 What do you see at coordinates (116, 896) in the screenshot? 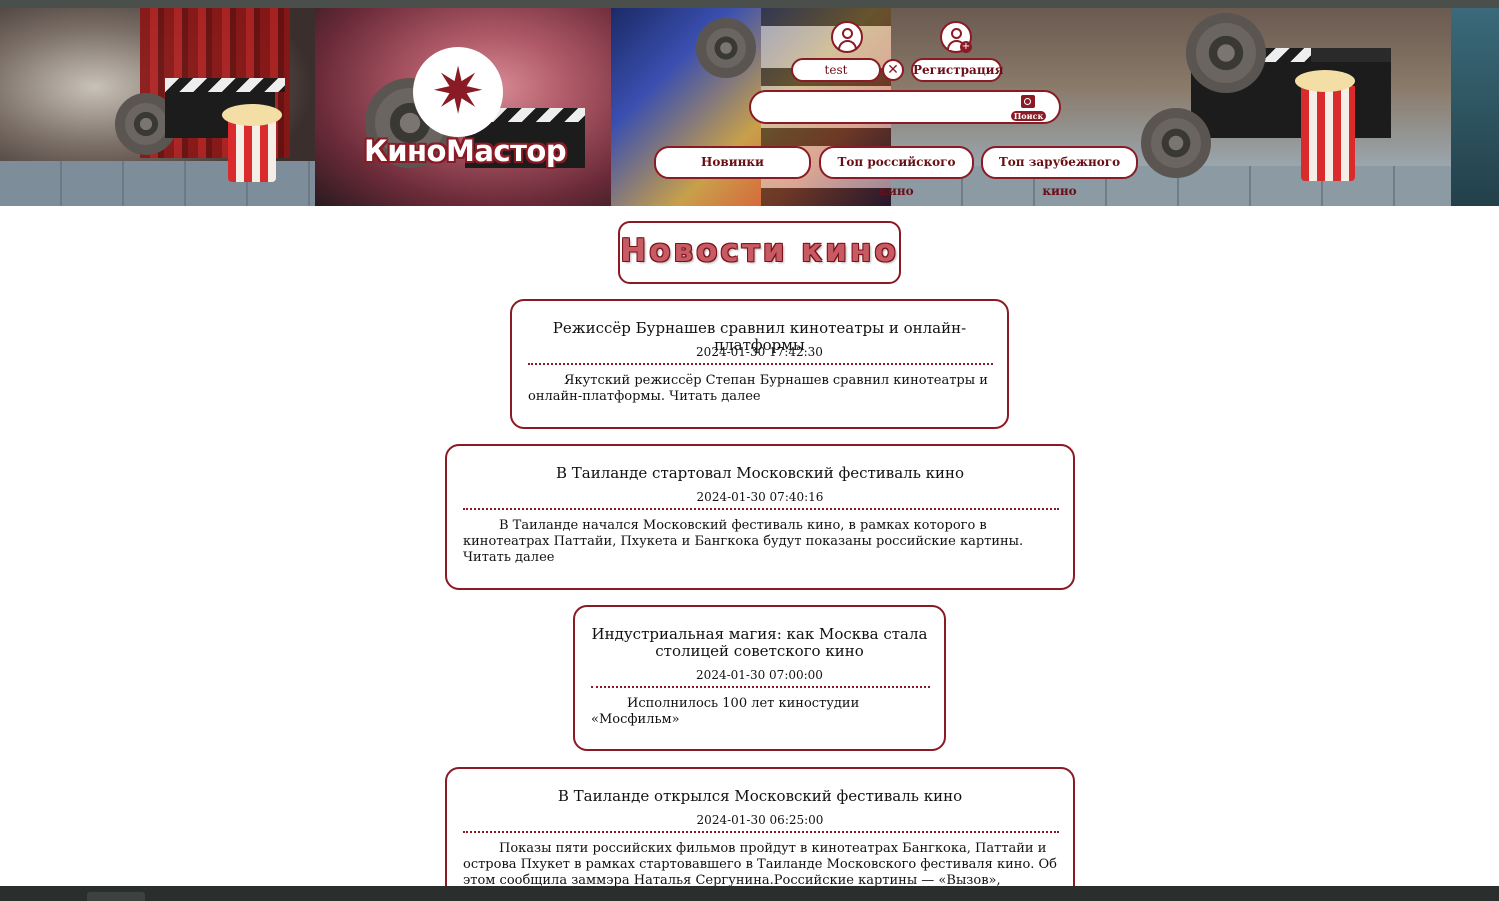
I see `taskbar-item` at bounding box center [116, 896].